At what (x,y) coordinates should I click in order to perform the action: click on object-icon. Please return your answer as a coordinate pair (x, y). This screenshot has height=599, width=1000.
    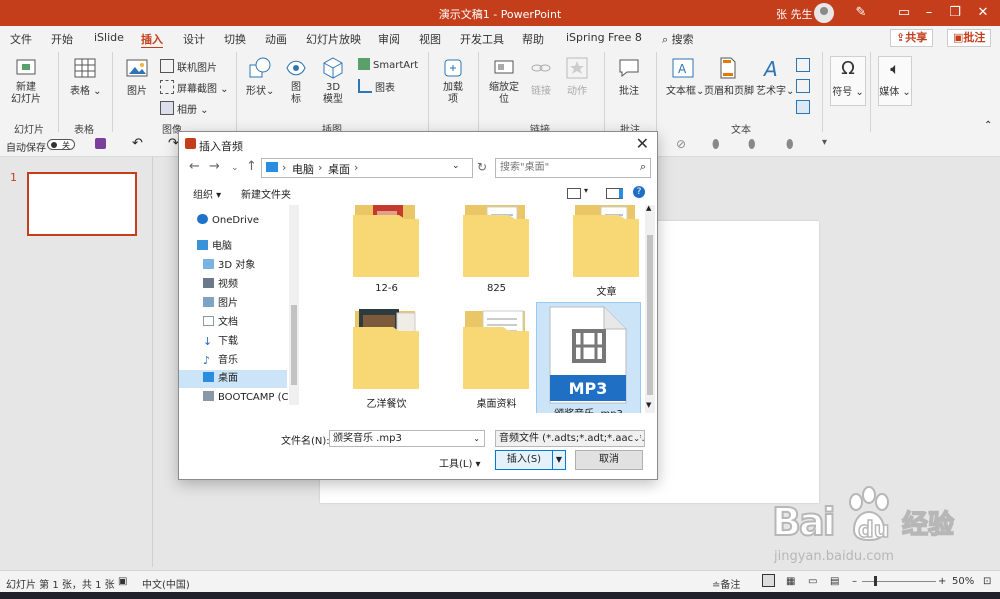
    Looking at the image, I should click on (804, 107).